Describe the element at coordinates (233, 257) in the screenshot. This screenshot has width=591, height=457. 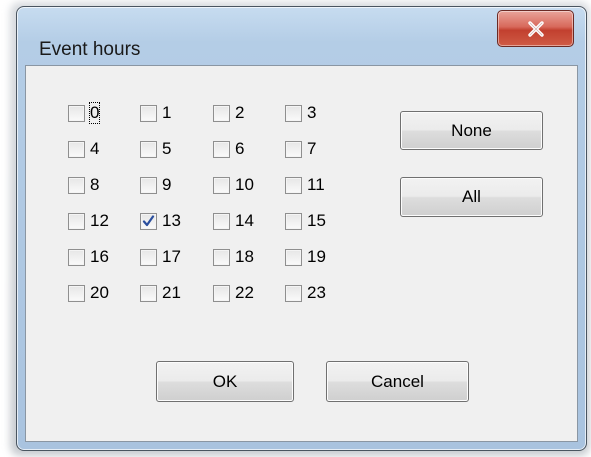
I see `hour-checkbox: 18` at that location.